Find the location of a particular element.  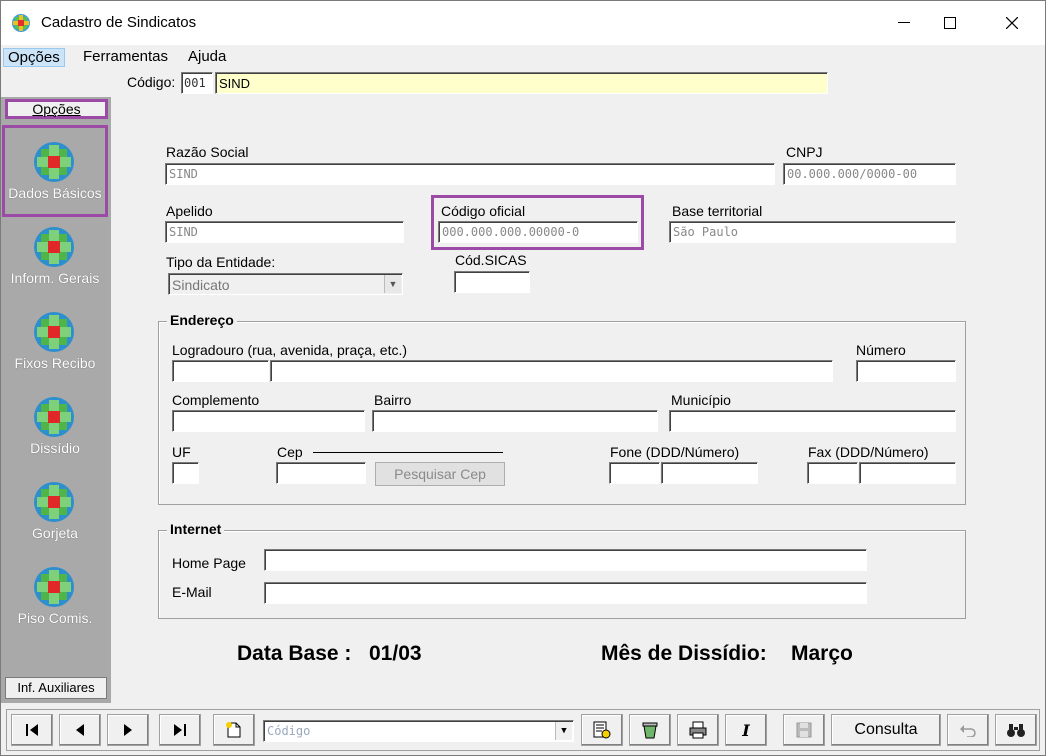

sidebar-item-label: Inform. Gerais is located at coordinates (55, 278).